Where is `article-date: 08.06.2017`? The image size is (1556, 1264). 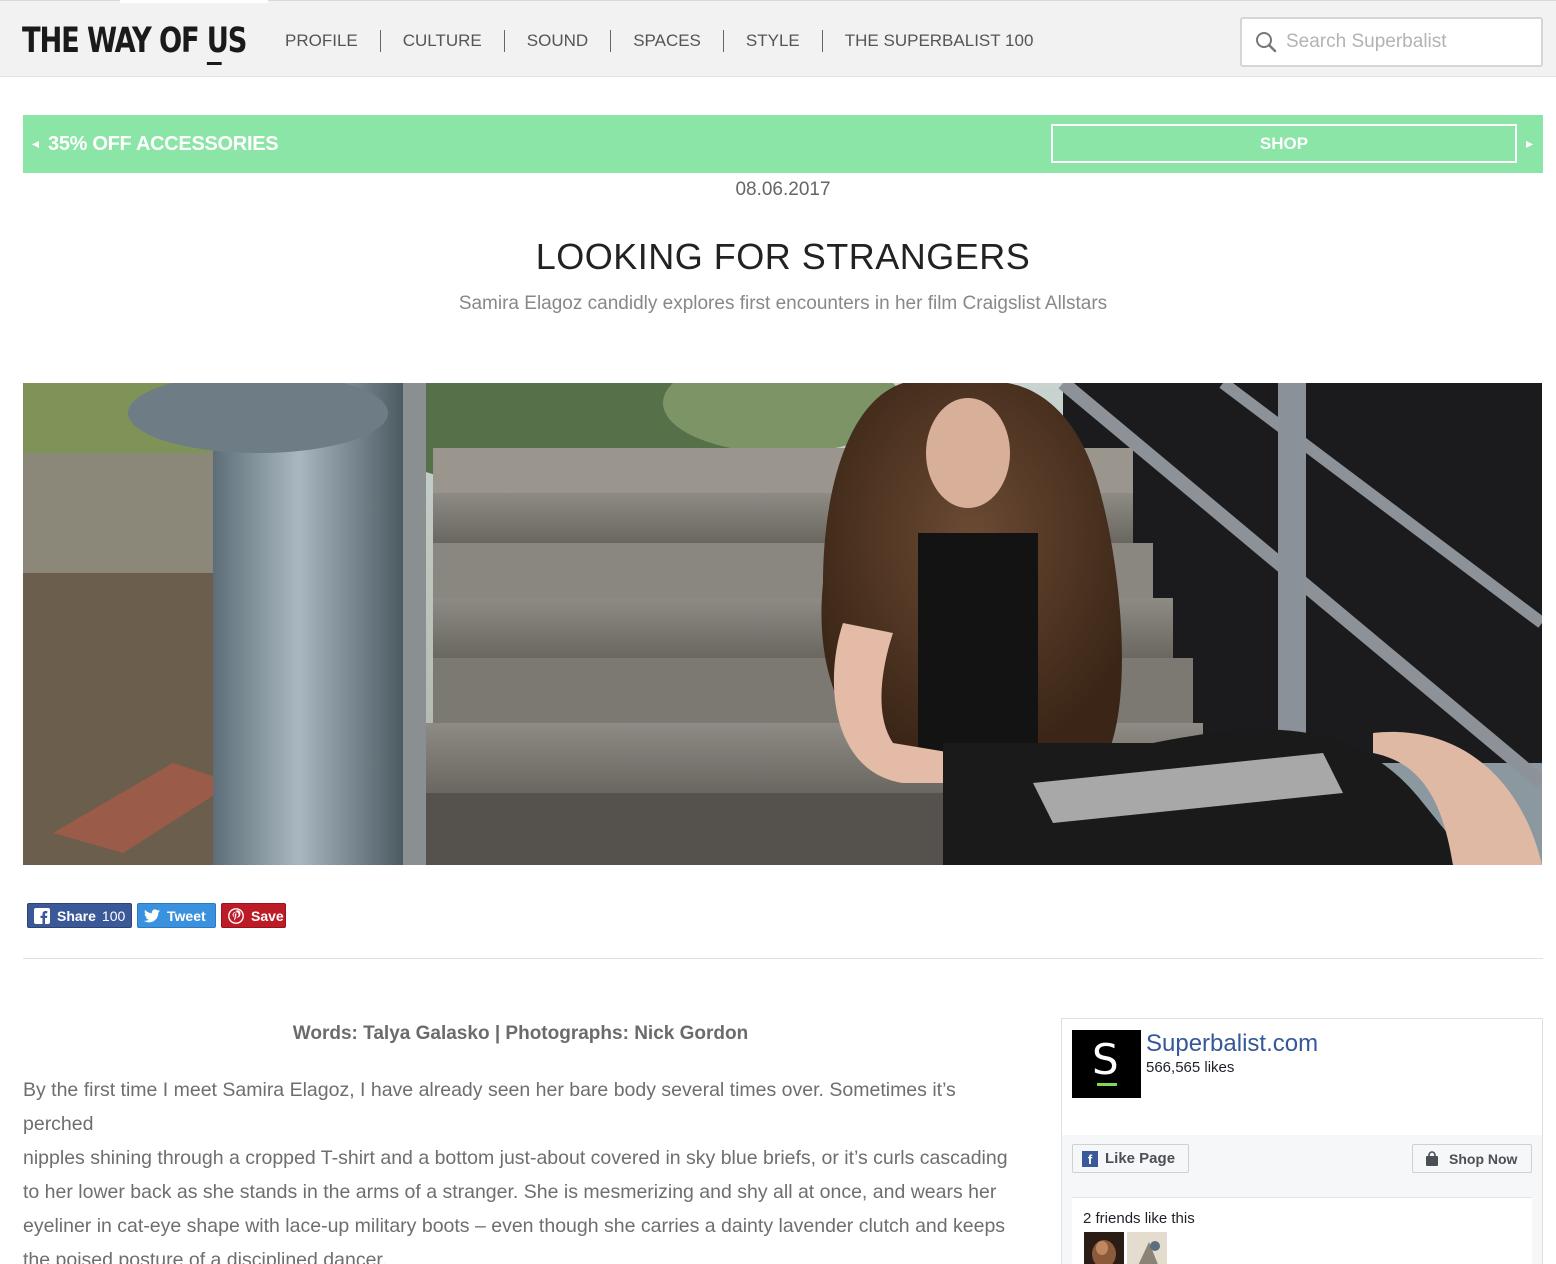
article-date: 08.06.2017 is located at coordinates (783, 189).